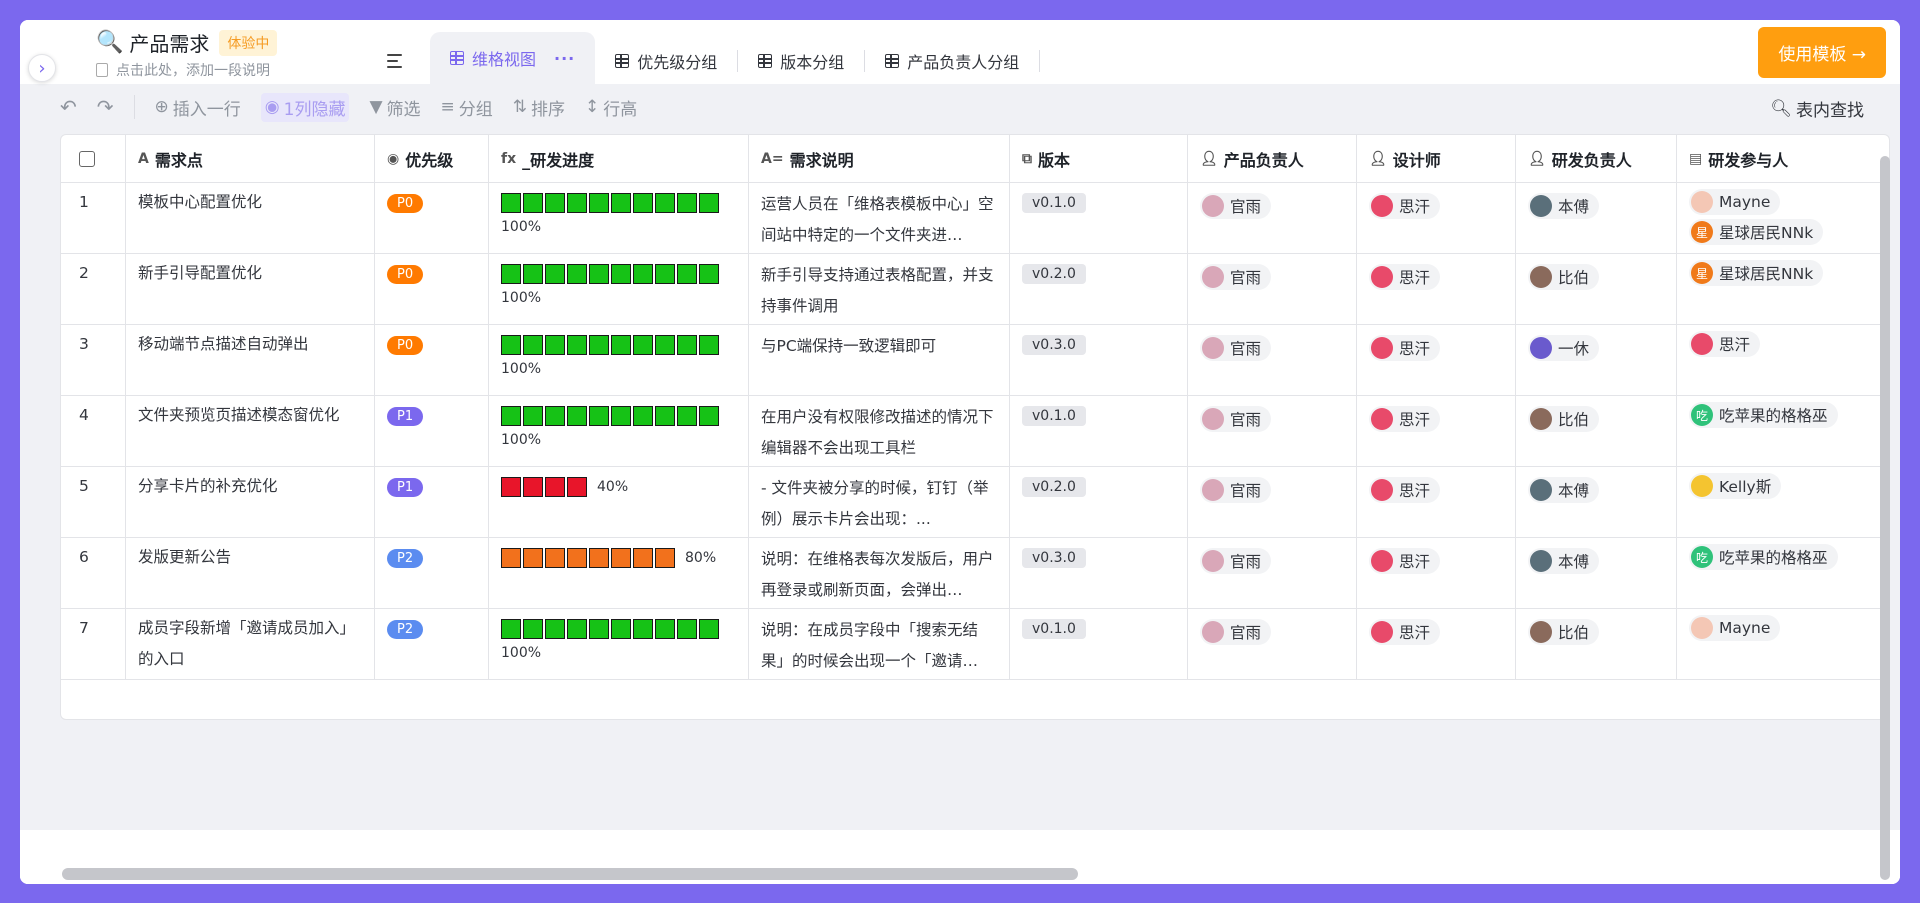 The width and height of the screenshot is (1920, 903). I want to click on cell: 移动端节点描述自动弹出, so click(250, 360).